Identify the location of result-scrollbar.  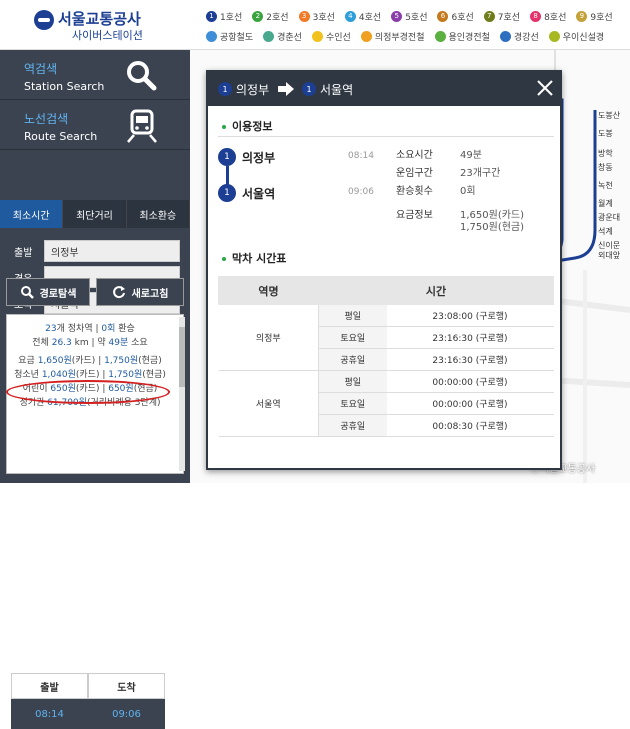
(182, 394).